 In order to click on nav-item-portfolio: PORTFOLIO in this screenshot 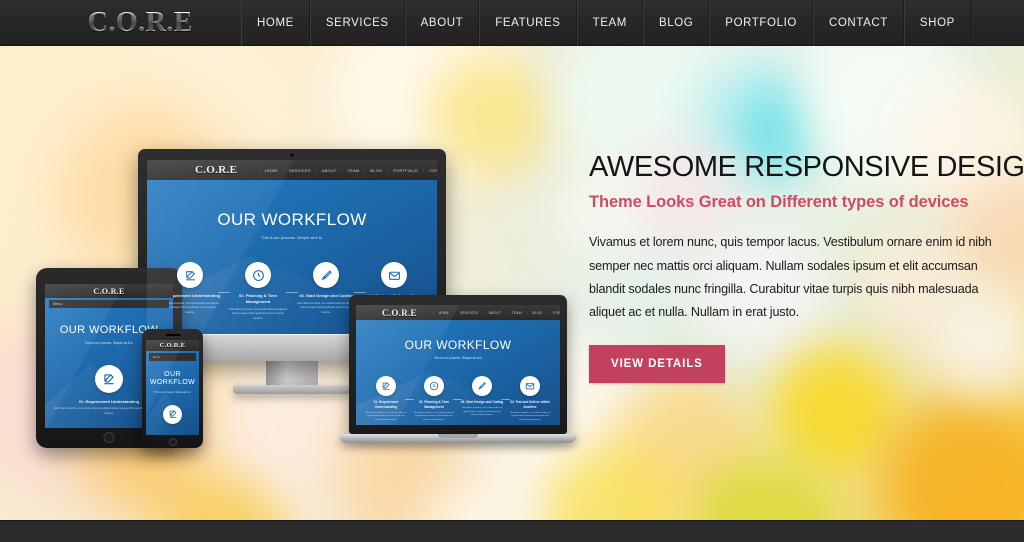, I will do `click(761, 23)`.